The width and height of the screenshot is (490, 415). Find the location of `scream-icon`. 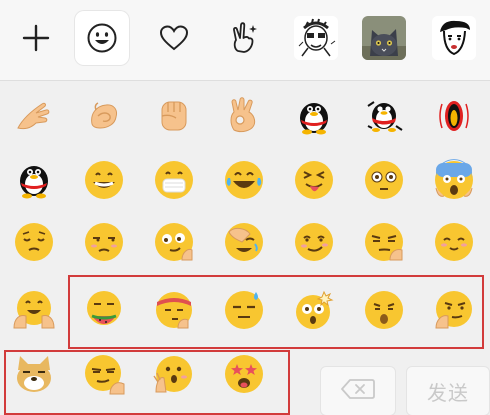

scream-icon is located at coordinates (454, 180).